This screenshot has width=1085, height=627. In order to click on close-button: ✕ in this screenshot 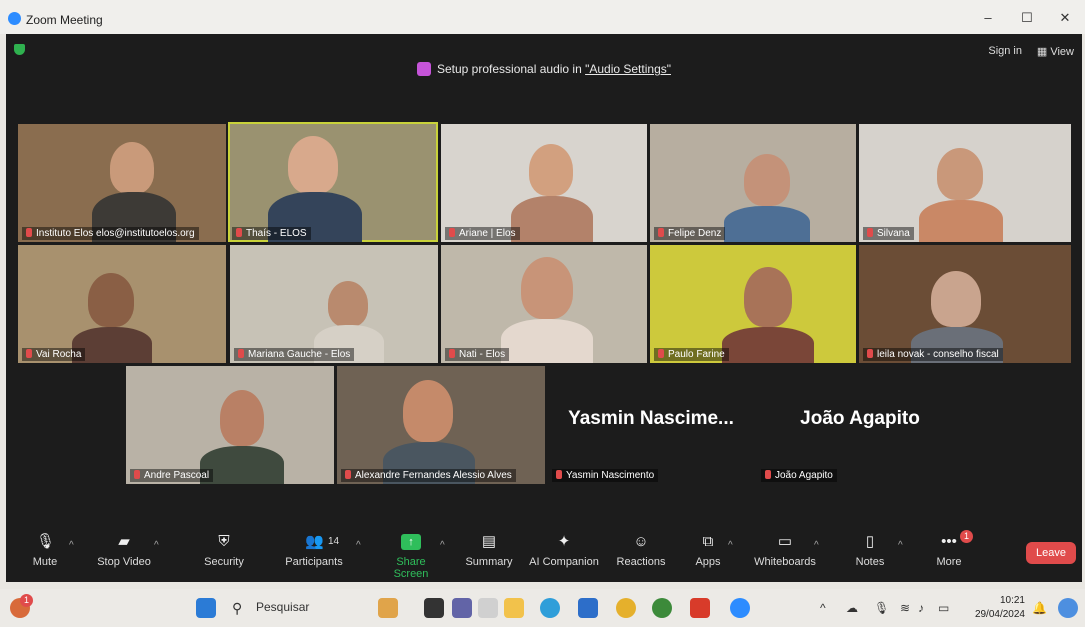, I will do `click(1065, 18)`.